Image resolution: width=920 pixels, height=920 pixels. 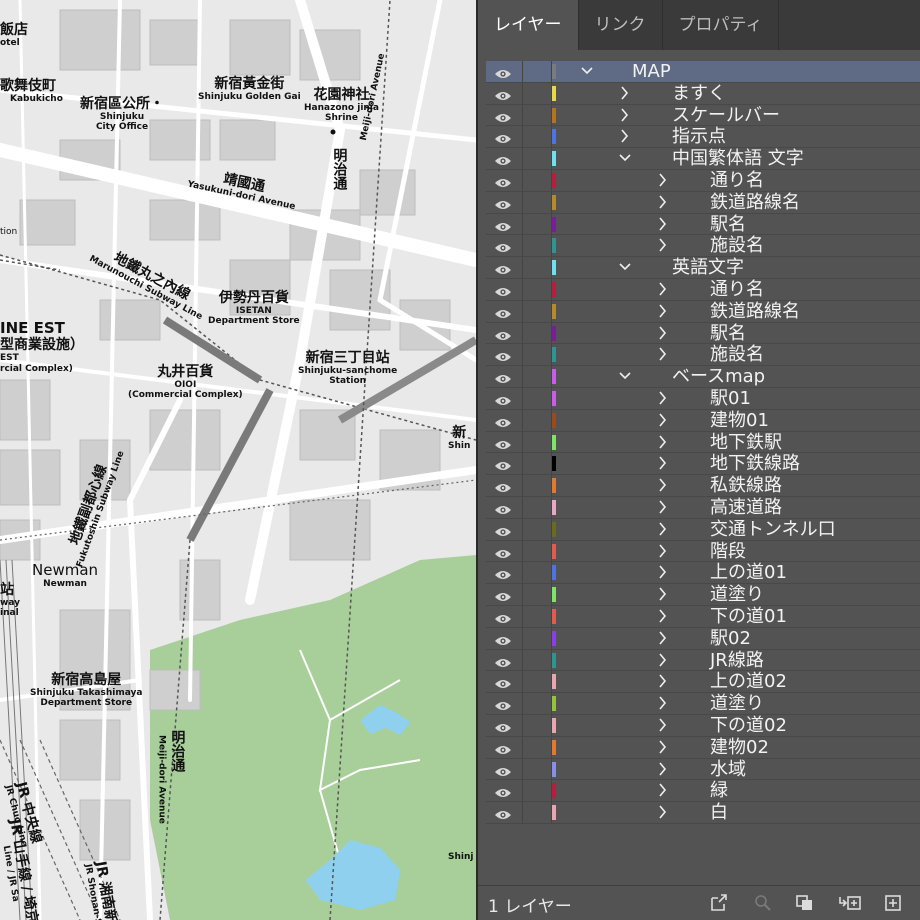 I want to click on new-layer-icon, so click(x=893, y=903).